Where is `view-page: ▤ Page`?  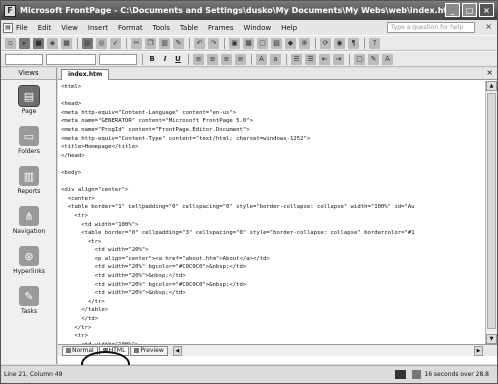
view-page: ▤ Page is located at coordinates (29, 100).